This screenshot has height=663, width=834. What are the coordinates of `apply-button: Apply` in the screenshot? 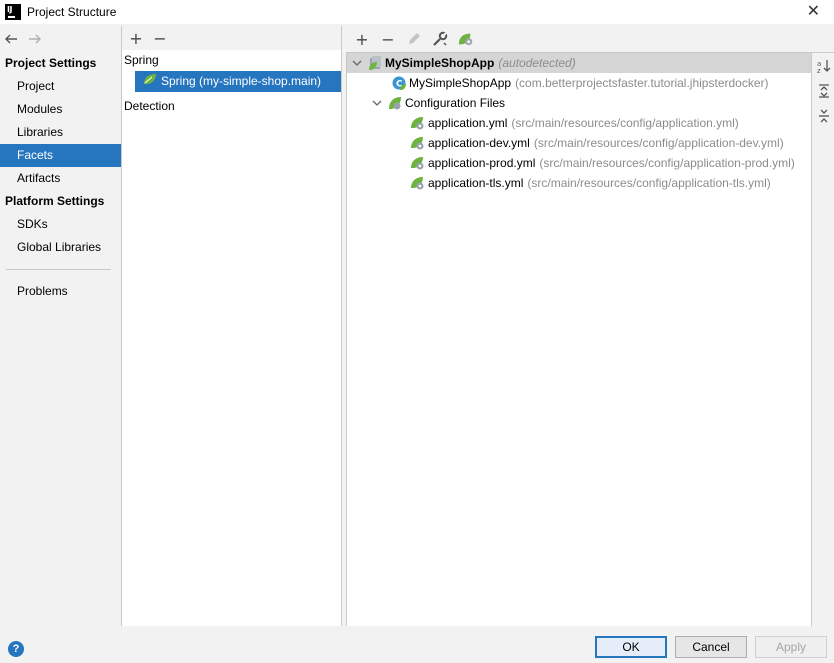 It's located at (791, 647).